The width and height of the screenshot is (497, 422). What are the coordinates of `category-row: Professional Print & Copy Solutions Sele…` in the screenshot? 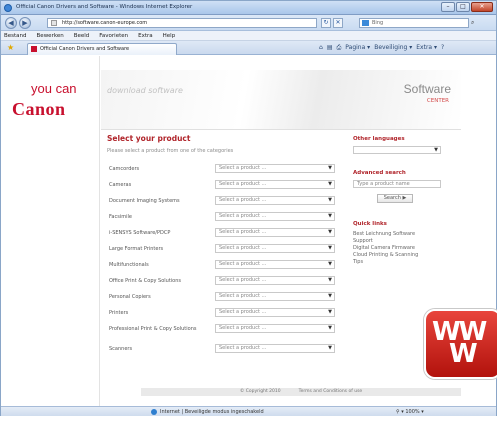 It's located at (226, 333).